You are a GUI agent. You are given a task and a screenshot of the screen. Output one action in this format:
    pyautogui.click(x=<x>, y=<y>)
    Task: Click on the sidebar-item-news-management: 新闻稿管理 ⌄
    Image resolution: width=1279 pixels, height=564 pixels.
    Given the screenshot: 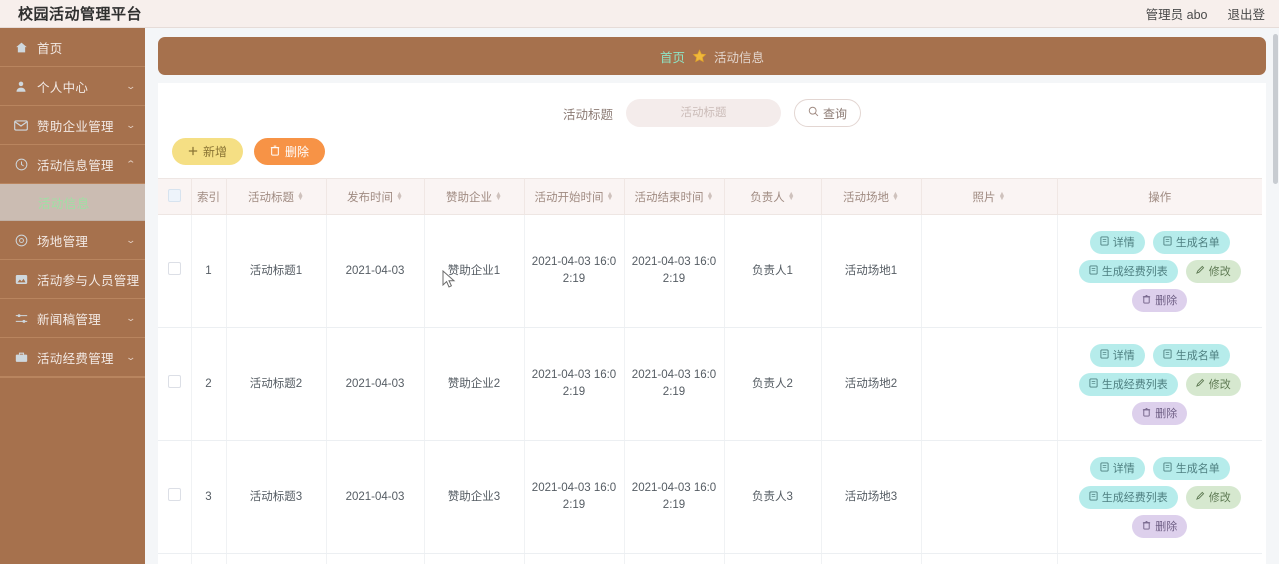 What is the action you would take?
    pyautogui.click(x=72, y=318)
    